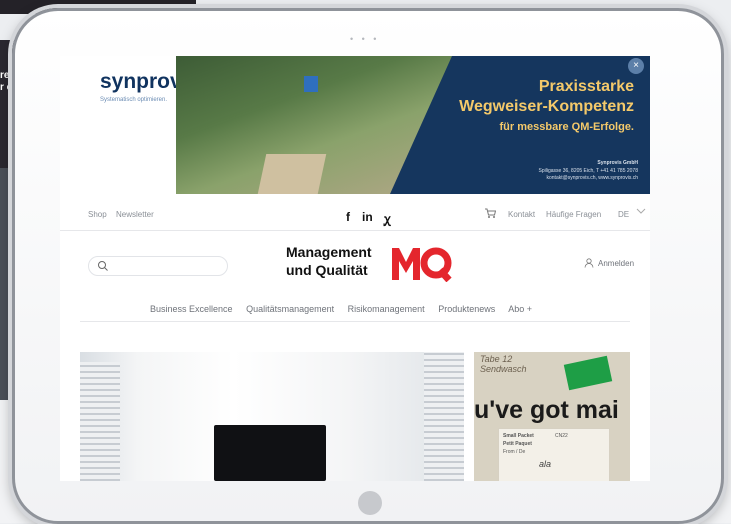 The image size is (731, 524). I want to click on camera-dots: • • •, so click(365, 39).